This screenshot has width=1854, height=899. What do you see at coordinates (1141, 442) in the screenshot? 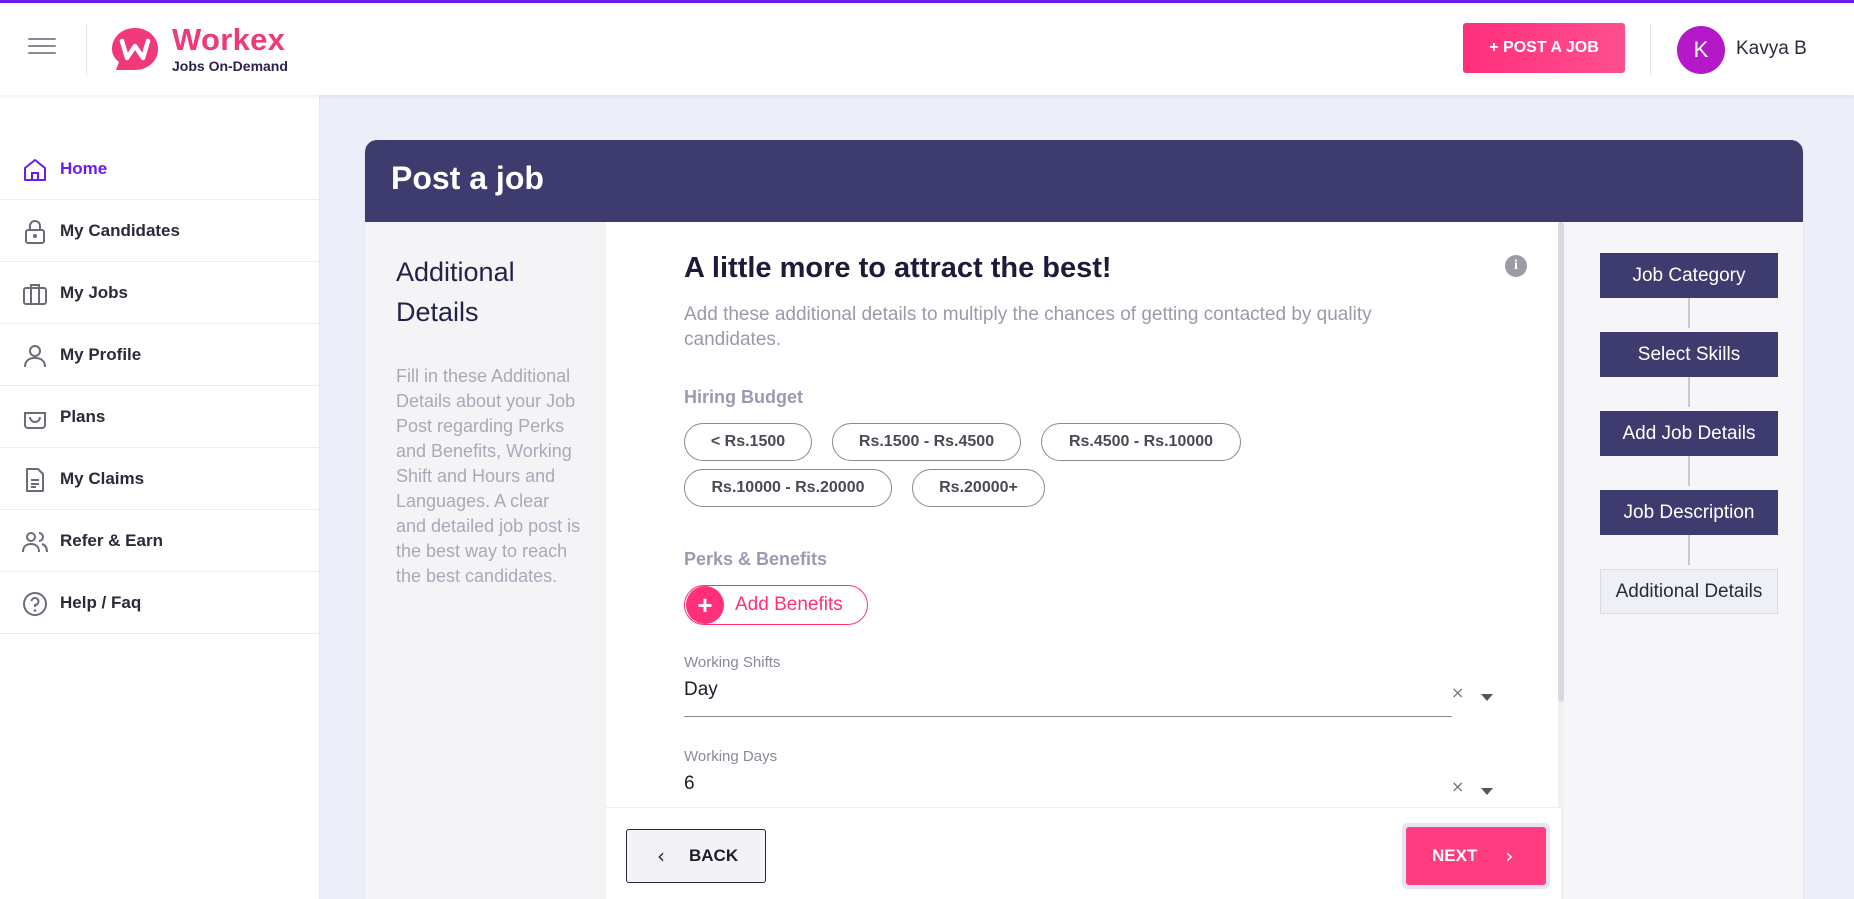
I see `budget-option-chip: Rs.4500 - Rs.10000` at bounding box center [1141, 442].